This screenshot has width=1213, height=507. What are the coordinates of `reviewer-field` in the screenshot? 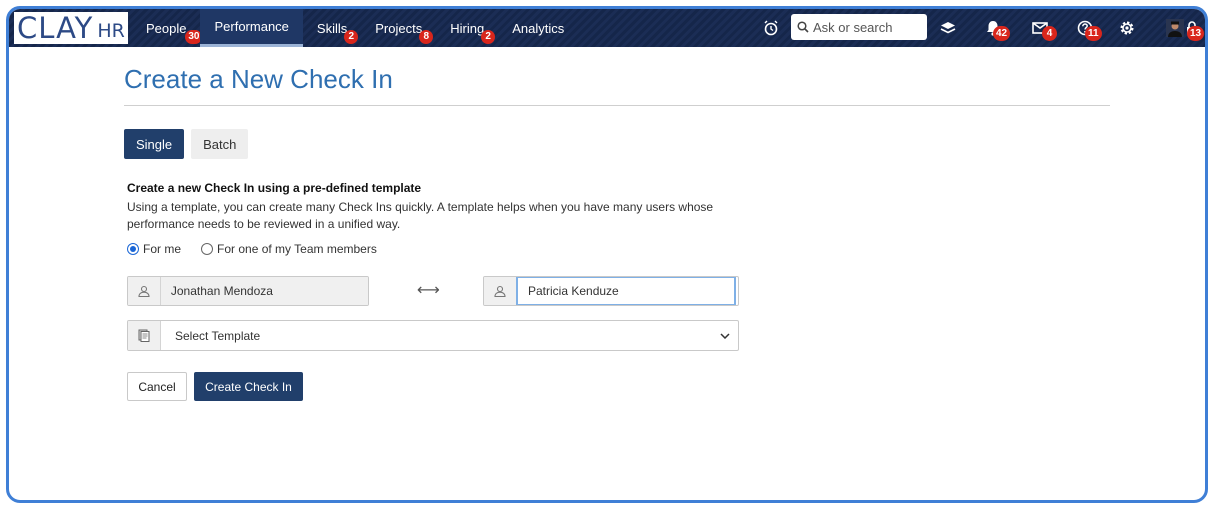 It's located at (248, 291).